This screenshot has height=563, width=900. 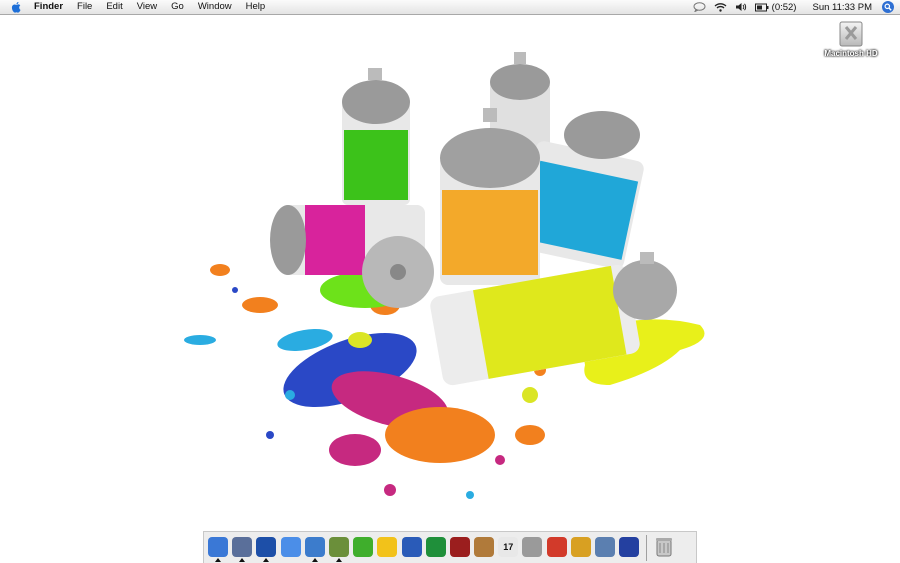 What do you see at coordinates (16, 7) in the screenshot?
I see `apple-icon` at bounding box center [16, 7].